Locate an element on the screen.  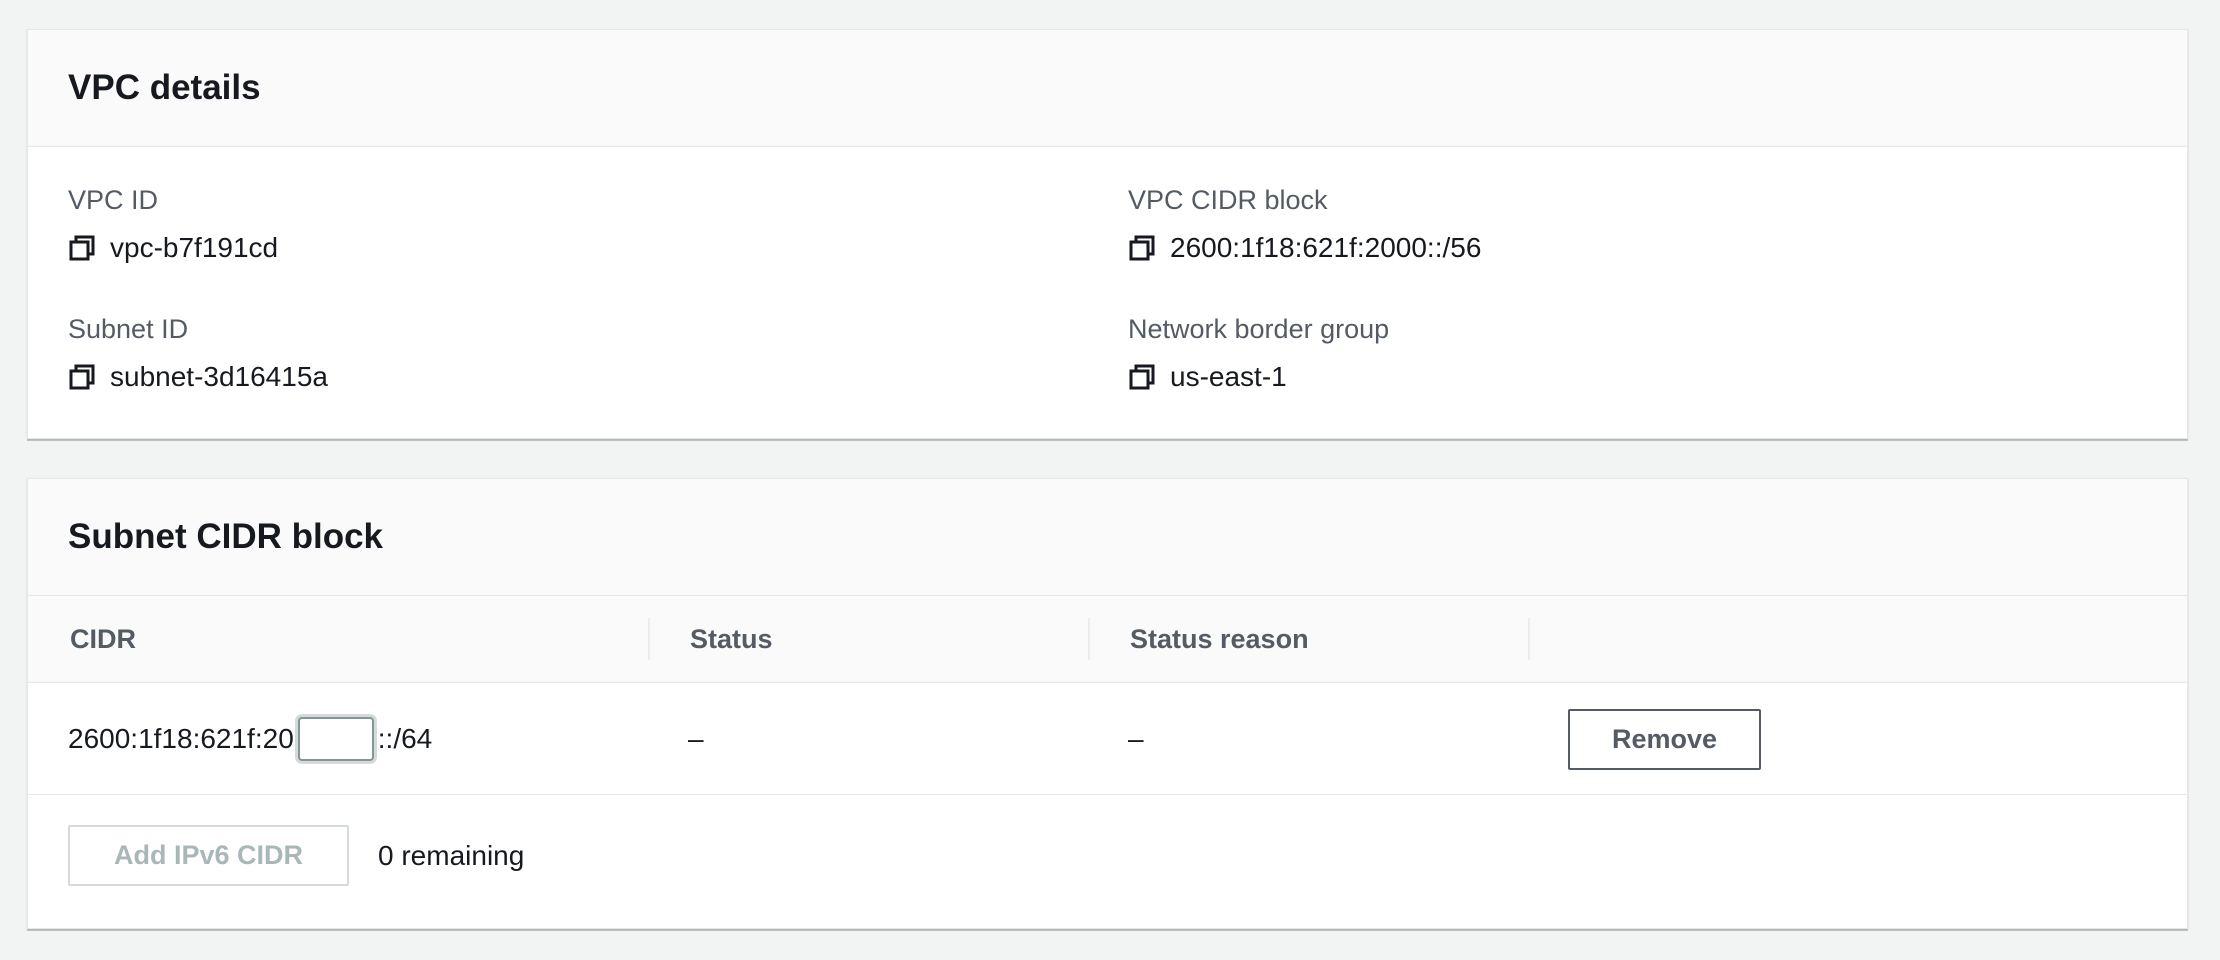
subnet-id-field: Subnet ID subnet-3d16415a is located at coordinates (198, 353).